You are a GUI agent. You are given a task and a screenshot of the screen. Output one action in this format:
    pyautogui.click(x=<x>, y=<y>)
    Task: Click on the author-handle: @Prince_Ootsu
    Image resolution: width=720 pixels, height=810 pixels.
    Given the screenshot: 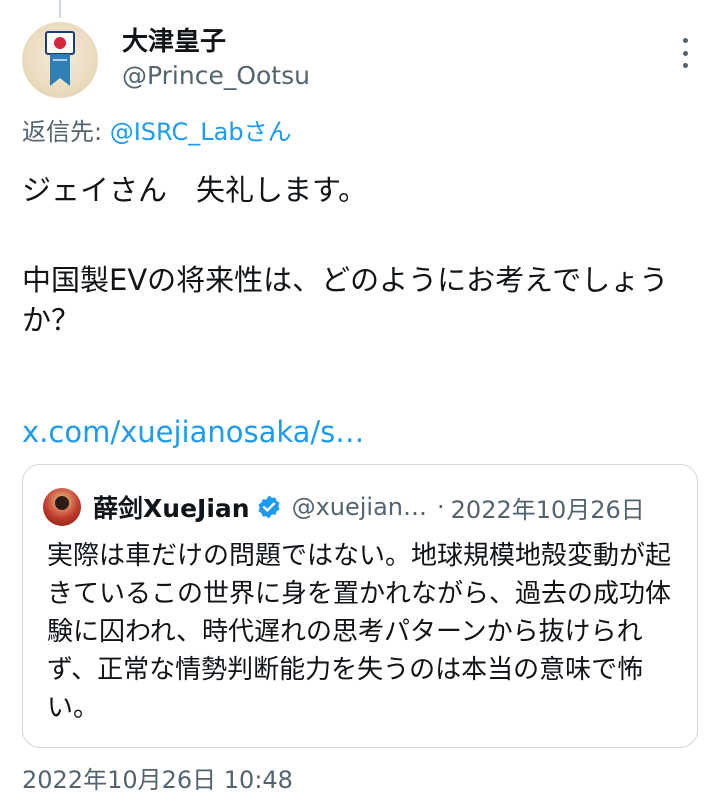 What is the action you would take?
    pyautogui.click(x=216, y=76)
    